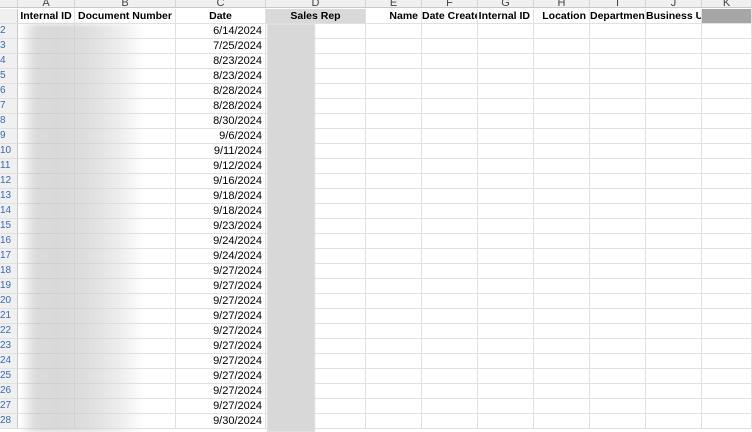 This screenshot has width=752, height=432. What do you see at coordinates (9, 46) in the screenshot?
I see `row-number: 3` at bounding box center [9, 46].